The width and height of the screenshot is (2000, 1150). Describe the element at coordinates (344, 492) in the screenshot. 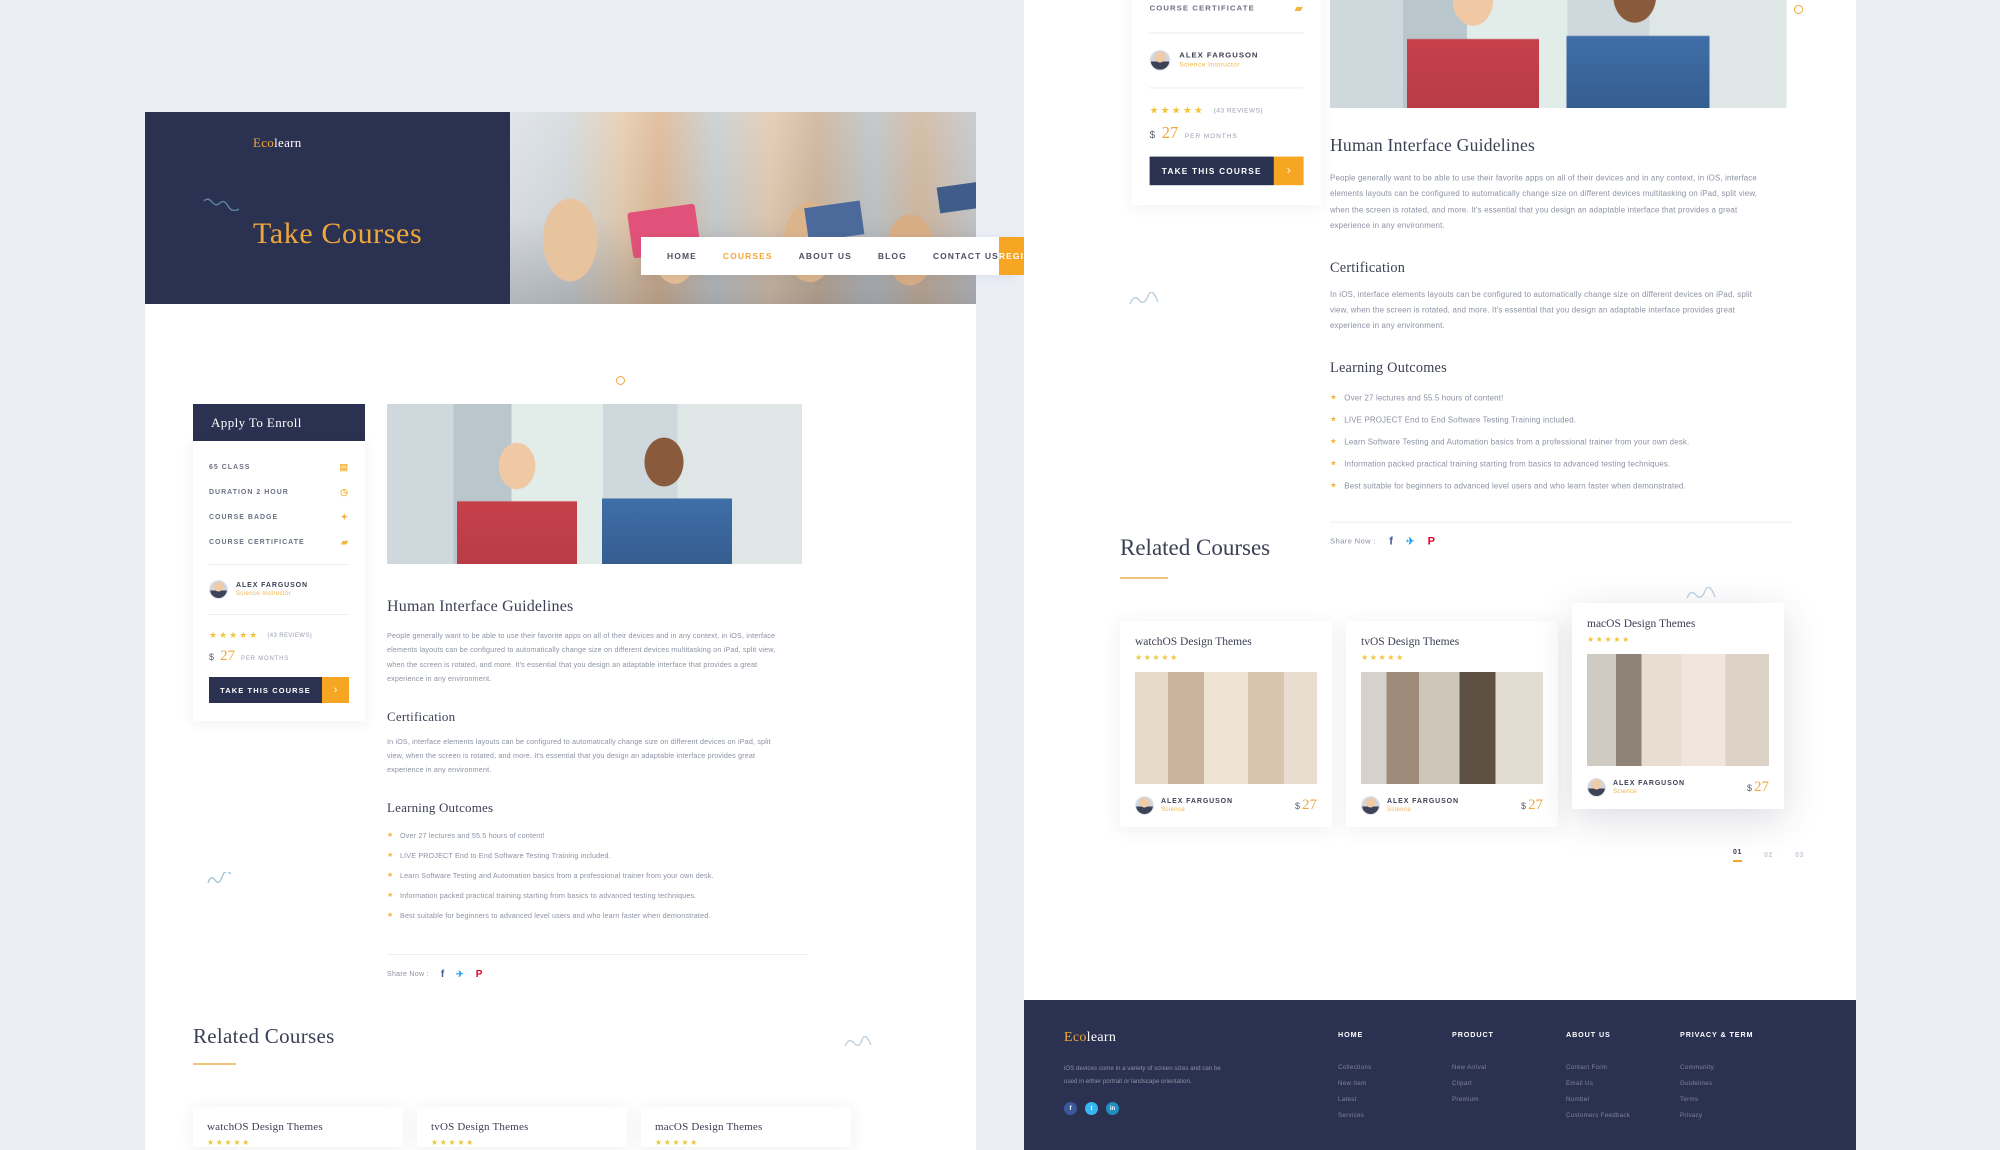

I see `clock-icon: ◷` at that location.